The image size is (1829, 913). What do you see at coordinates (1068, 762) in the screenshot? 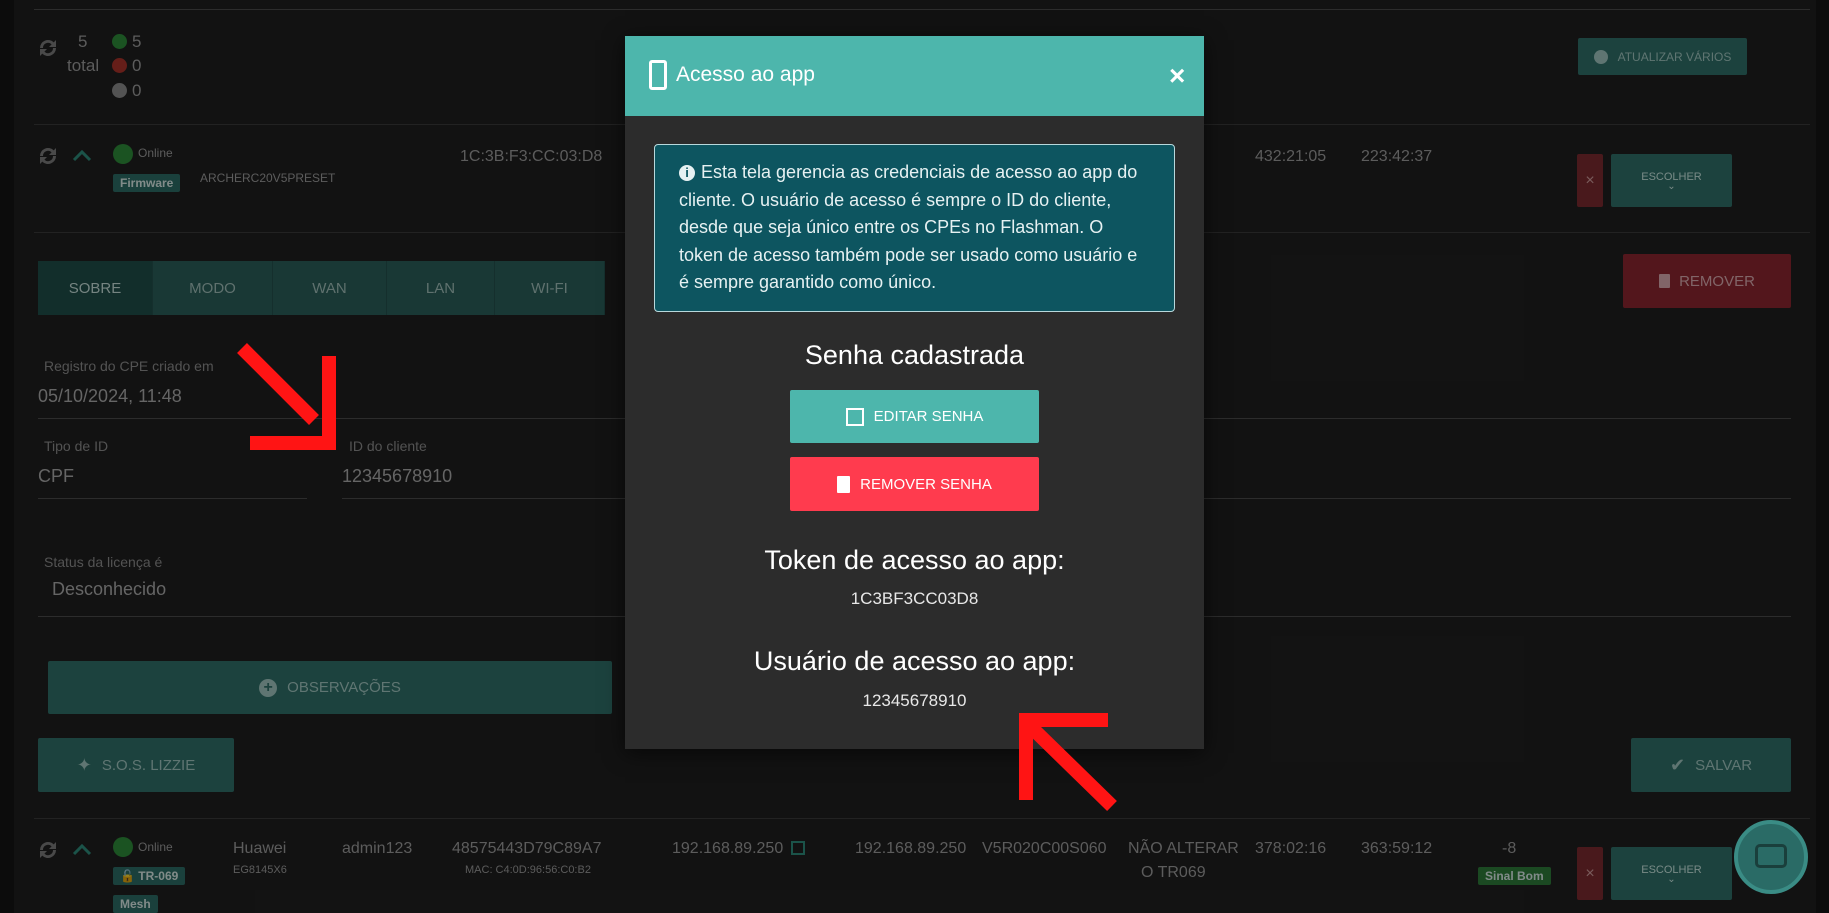
I see `annotation-arrow-up-left` at bounding box center [1068, 762].